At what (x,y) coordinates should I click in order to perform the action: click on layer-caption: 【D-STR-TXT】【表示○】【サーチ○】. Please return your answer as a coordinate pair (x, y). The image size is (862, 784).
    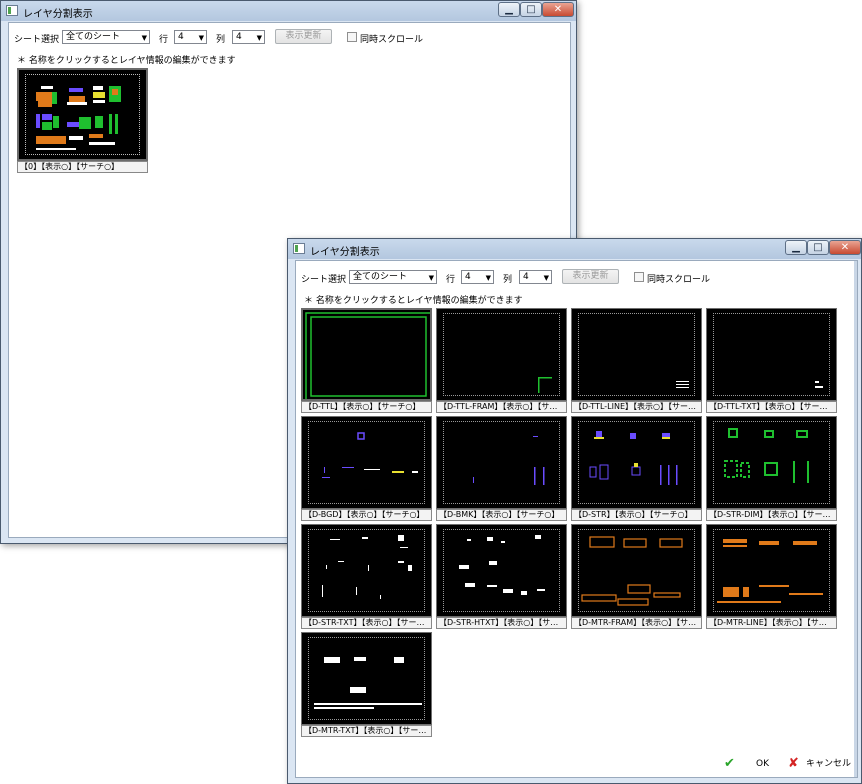
    Looking at the image, I should click on (366, 623).